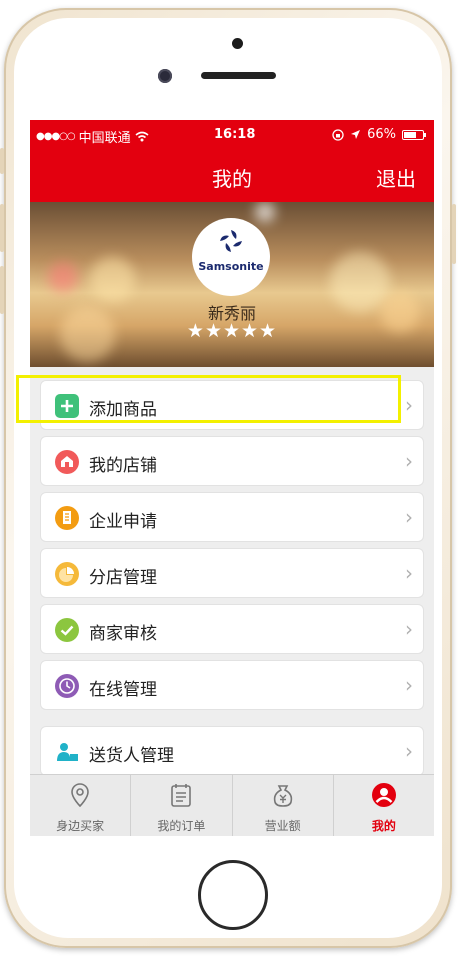 This screenshot has height=959, width=458. What do you see at coordinates (383, 826) in the screenshot?
I see `tab-label: 我的` at bounding box center [383, 826].